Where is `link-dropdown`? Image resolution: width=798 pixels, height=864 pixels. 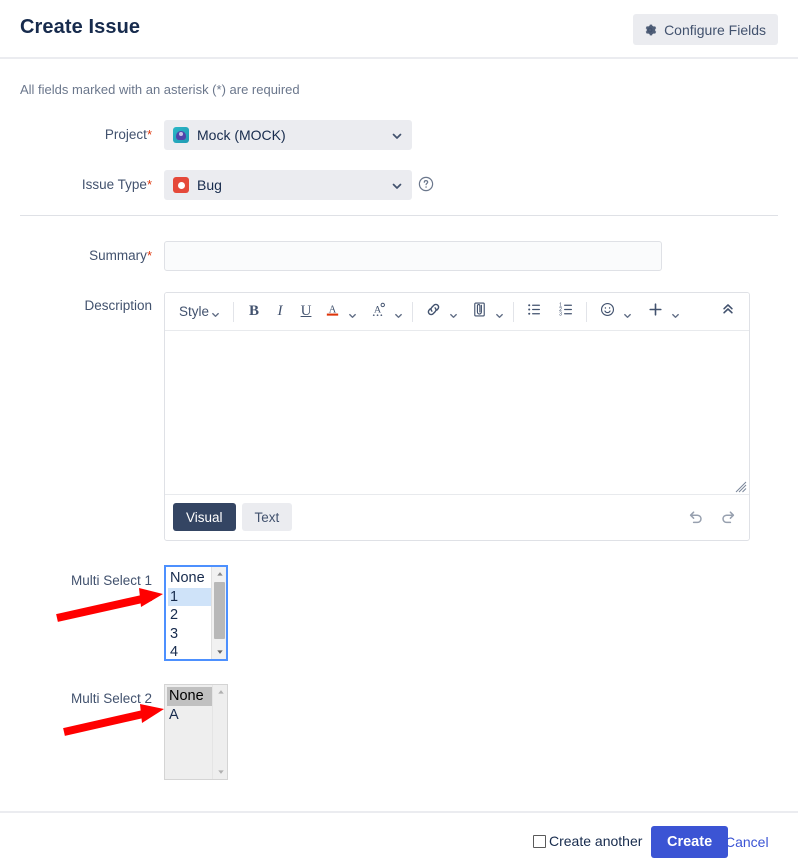
link-dropdown is located at coordinates (453, 312).